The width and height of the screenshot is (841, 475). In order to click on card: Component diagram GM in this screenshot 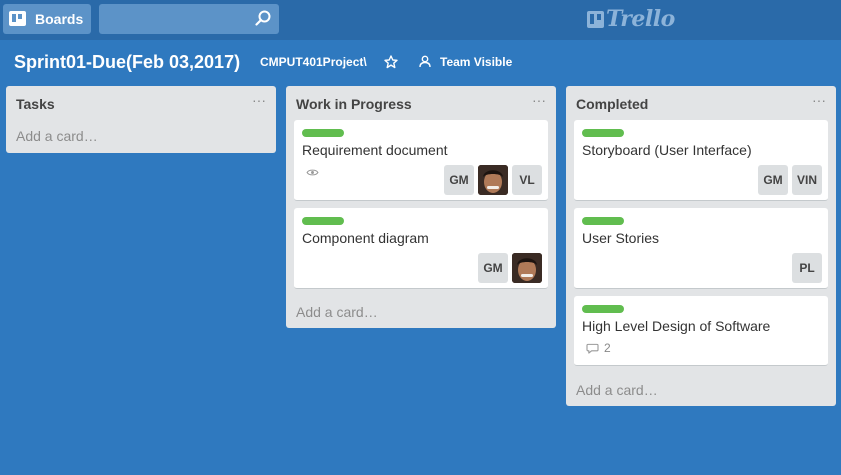, I will do `click(421, 248)`.